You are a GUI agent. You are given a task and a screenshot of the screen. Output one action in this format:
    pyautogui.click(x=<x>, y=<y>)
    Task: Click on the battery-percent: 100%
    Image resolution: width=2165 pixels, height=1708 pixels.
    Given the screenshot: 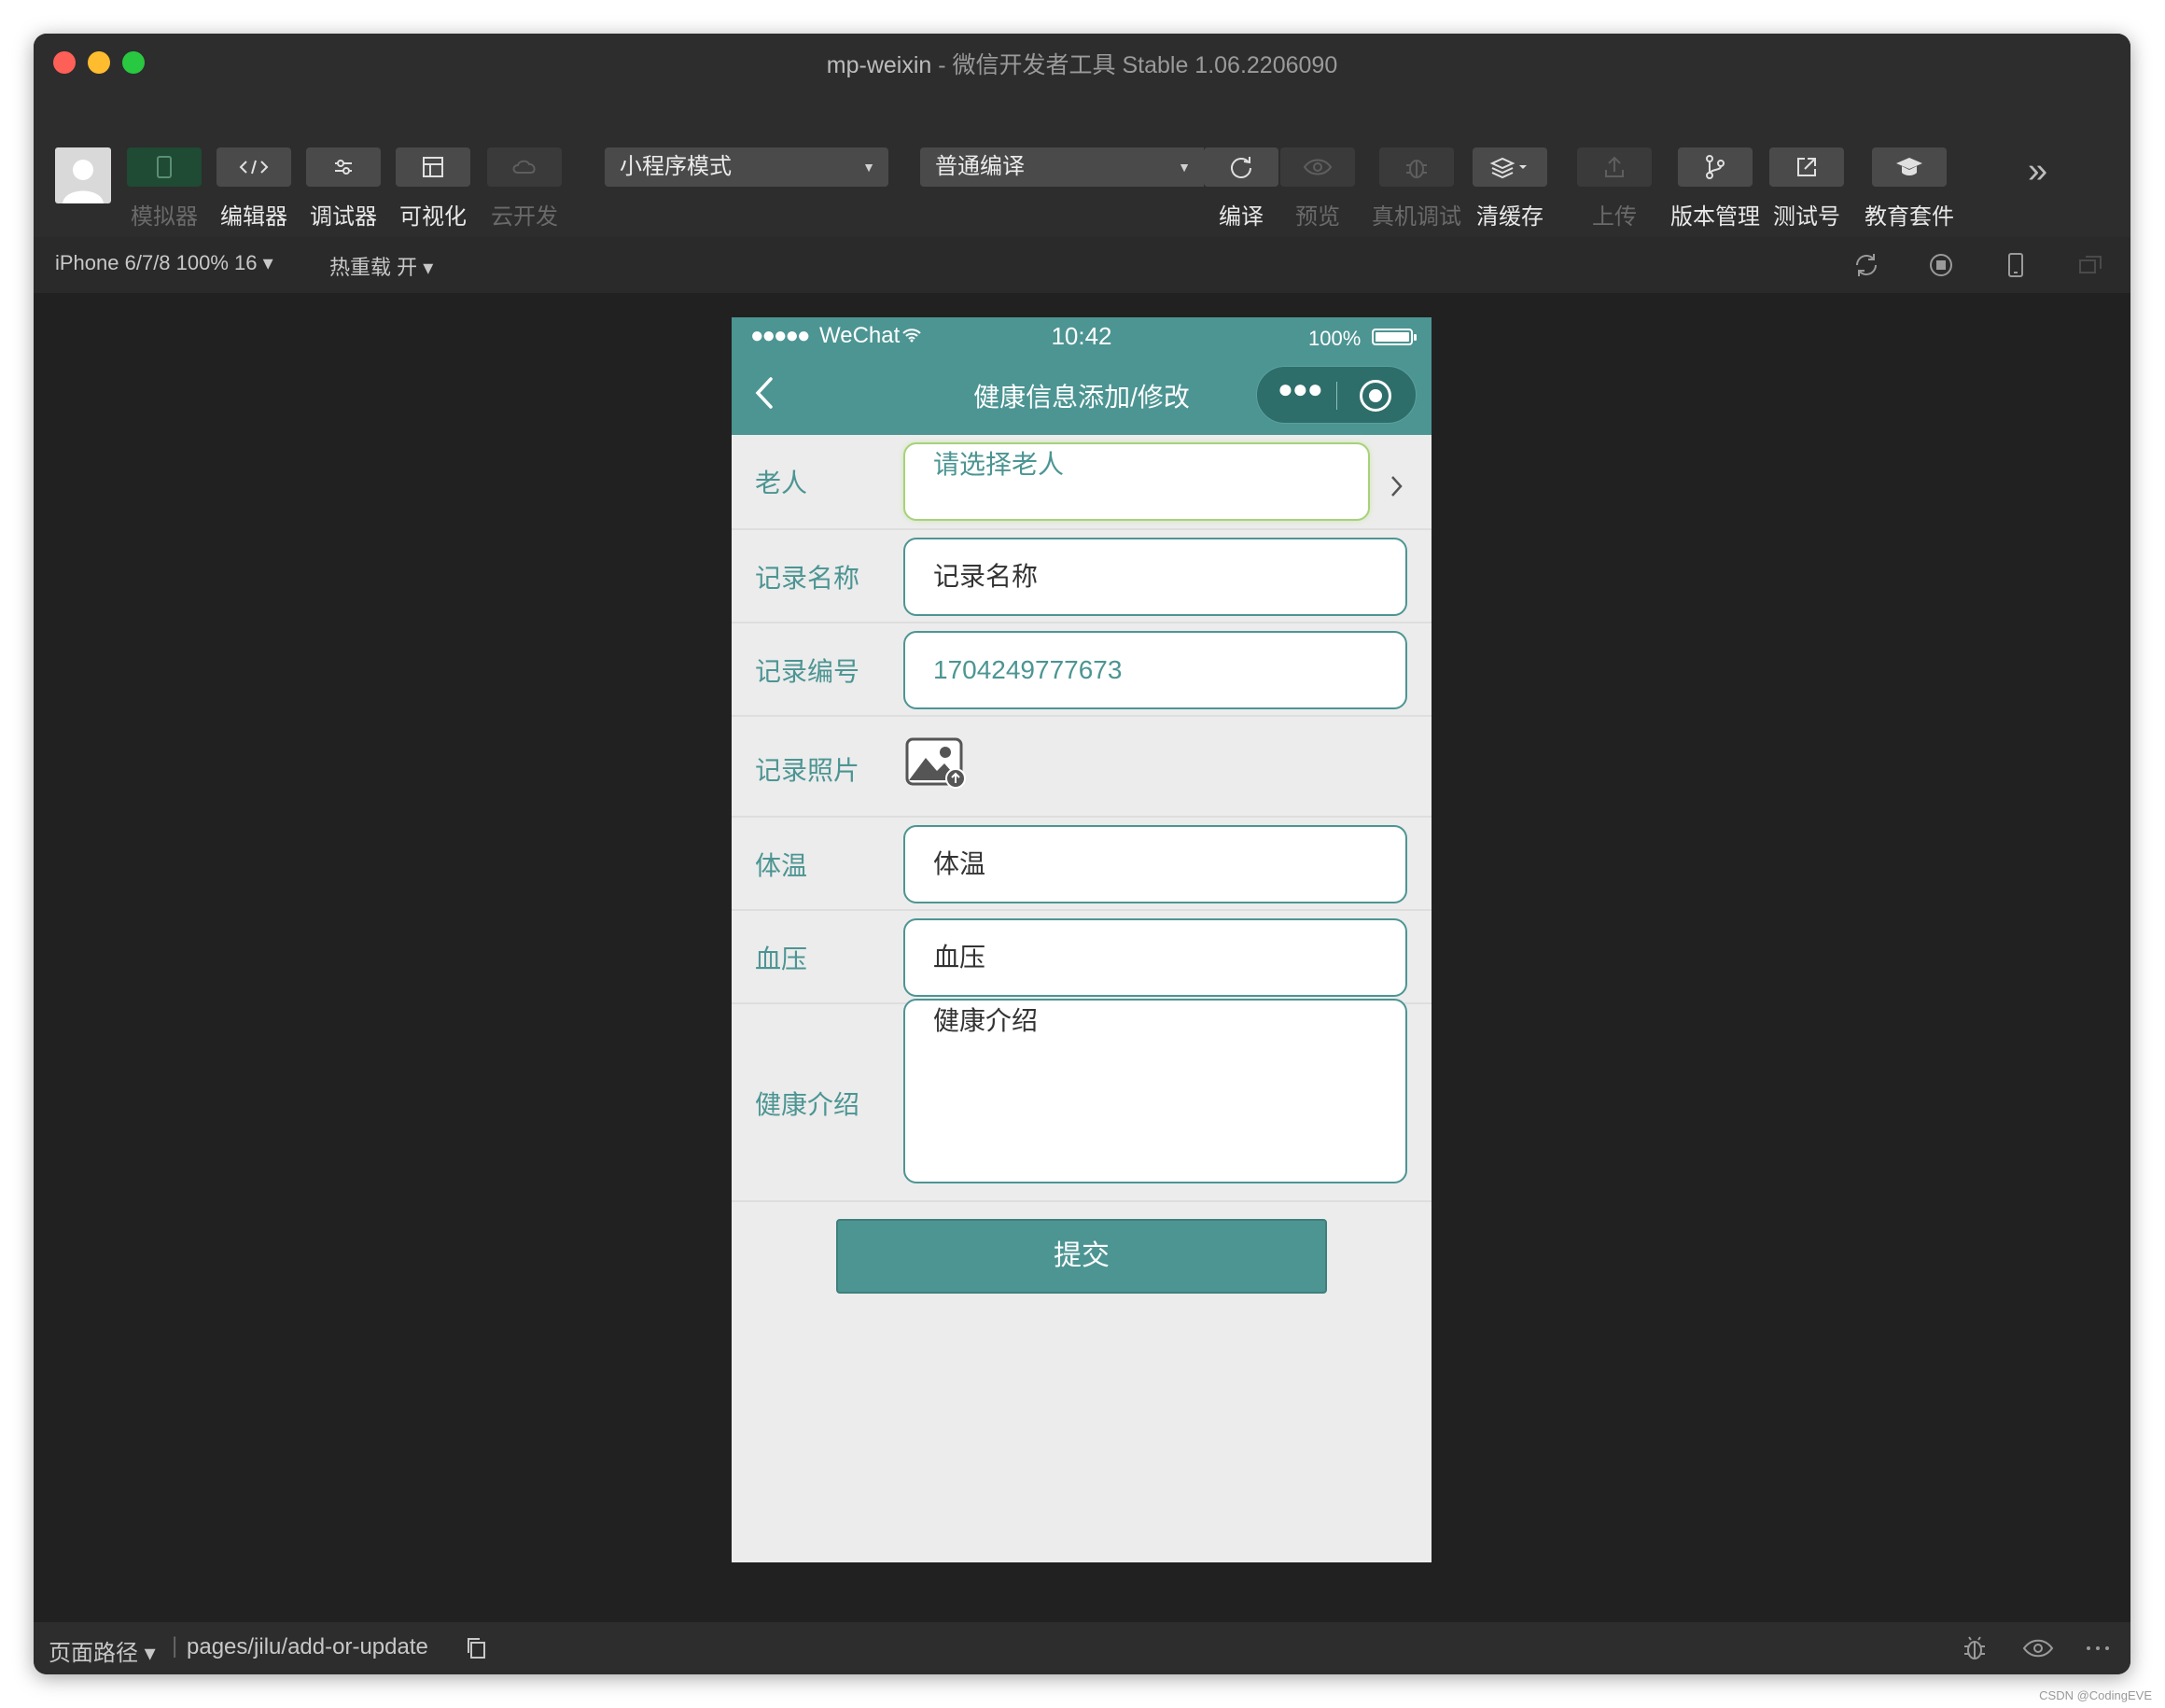 What is the action you would take?
    pyautogui.click(x=1335, y=338)
    